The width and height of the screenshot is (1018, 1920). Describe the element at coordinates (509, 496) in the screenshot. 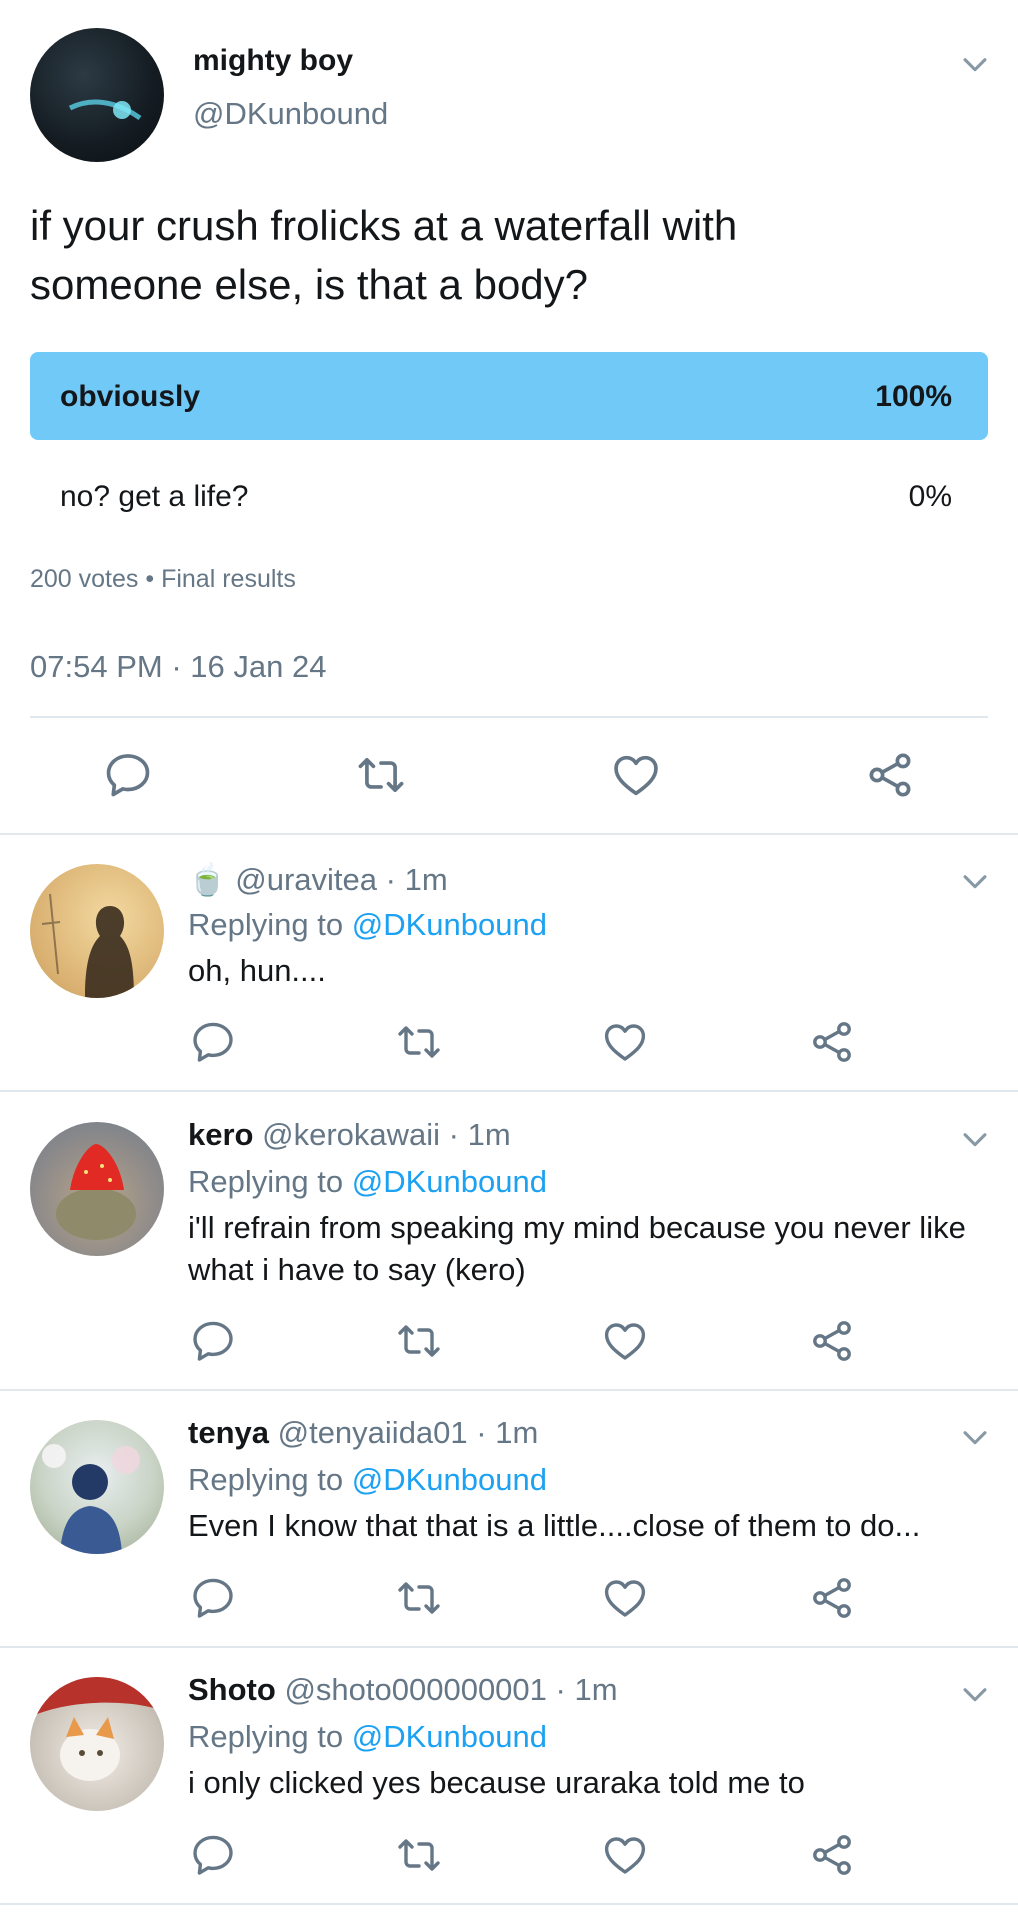

I see `poll-option: no? get a life? 0%` at that location.